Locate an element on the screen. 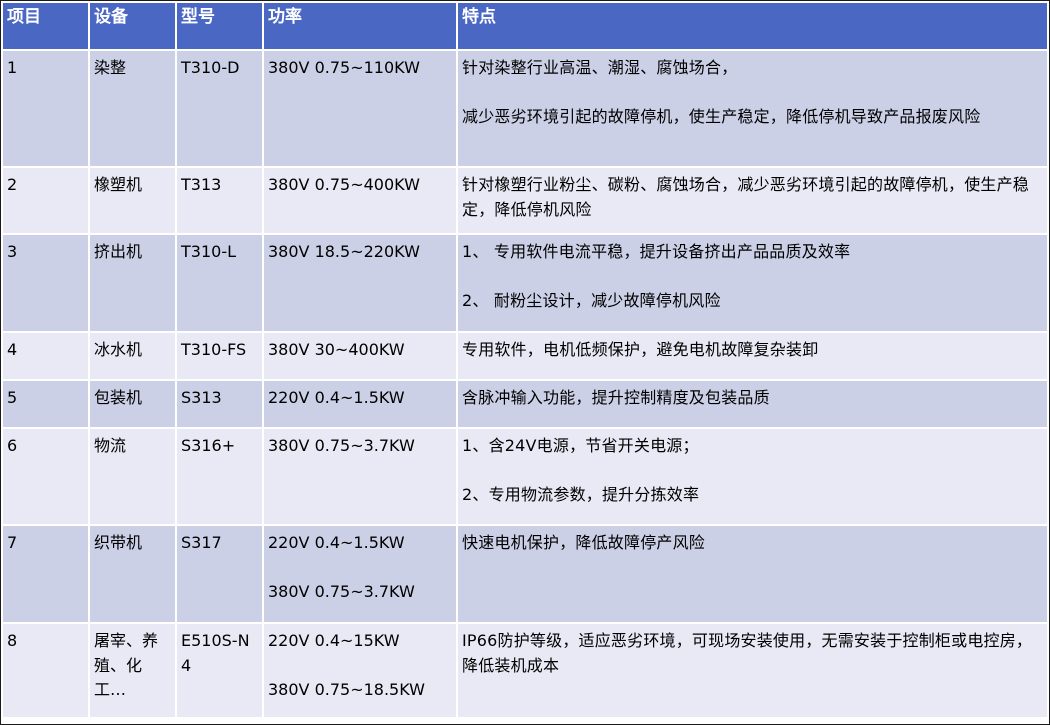 This screenshot has height=725, width=1050. cell-power: 380V 0.75~110KW is located at coordinates (361, 109).